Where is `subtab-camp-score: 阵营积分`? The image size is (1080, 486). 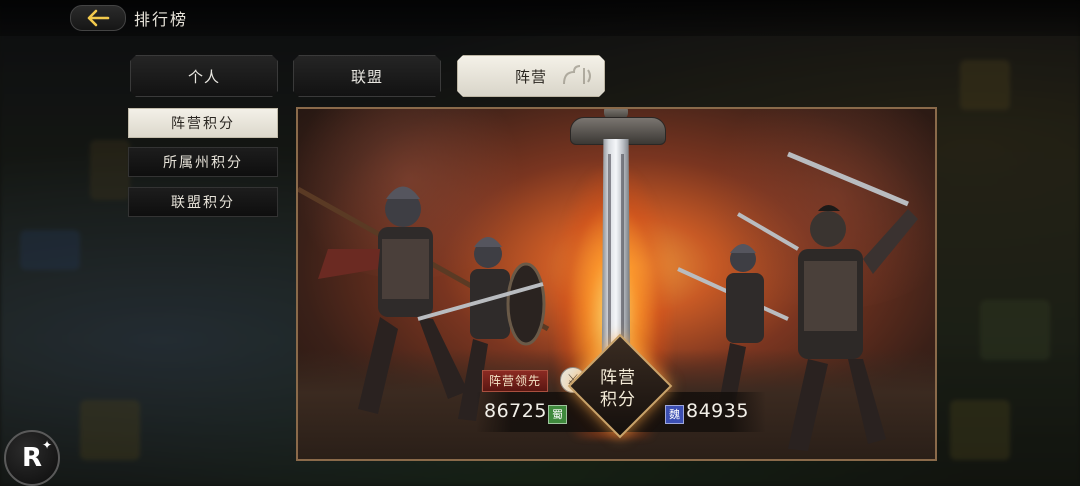 subtab-camp-score: 阵营积分 is located at coordinates (203, 123).